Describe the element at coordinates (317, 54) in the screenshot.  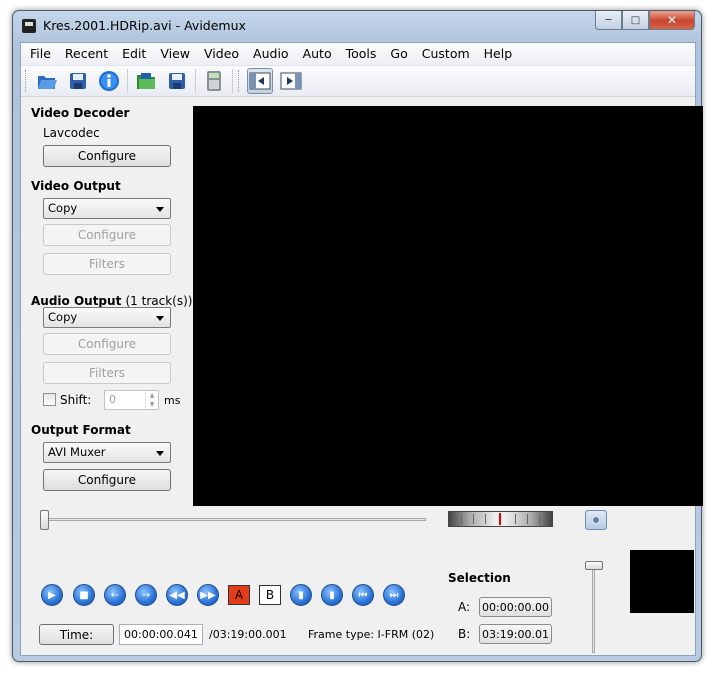
I see `menu-auto: Auto` at that location.